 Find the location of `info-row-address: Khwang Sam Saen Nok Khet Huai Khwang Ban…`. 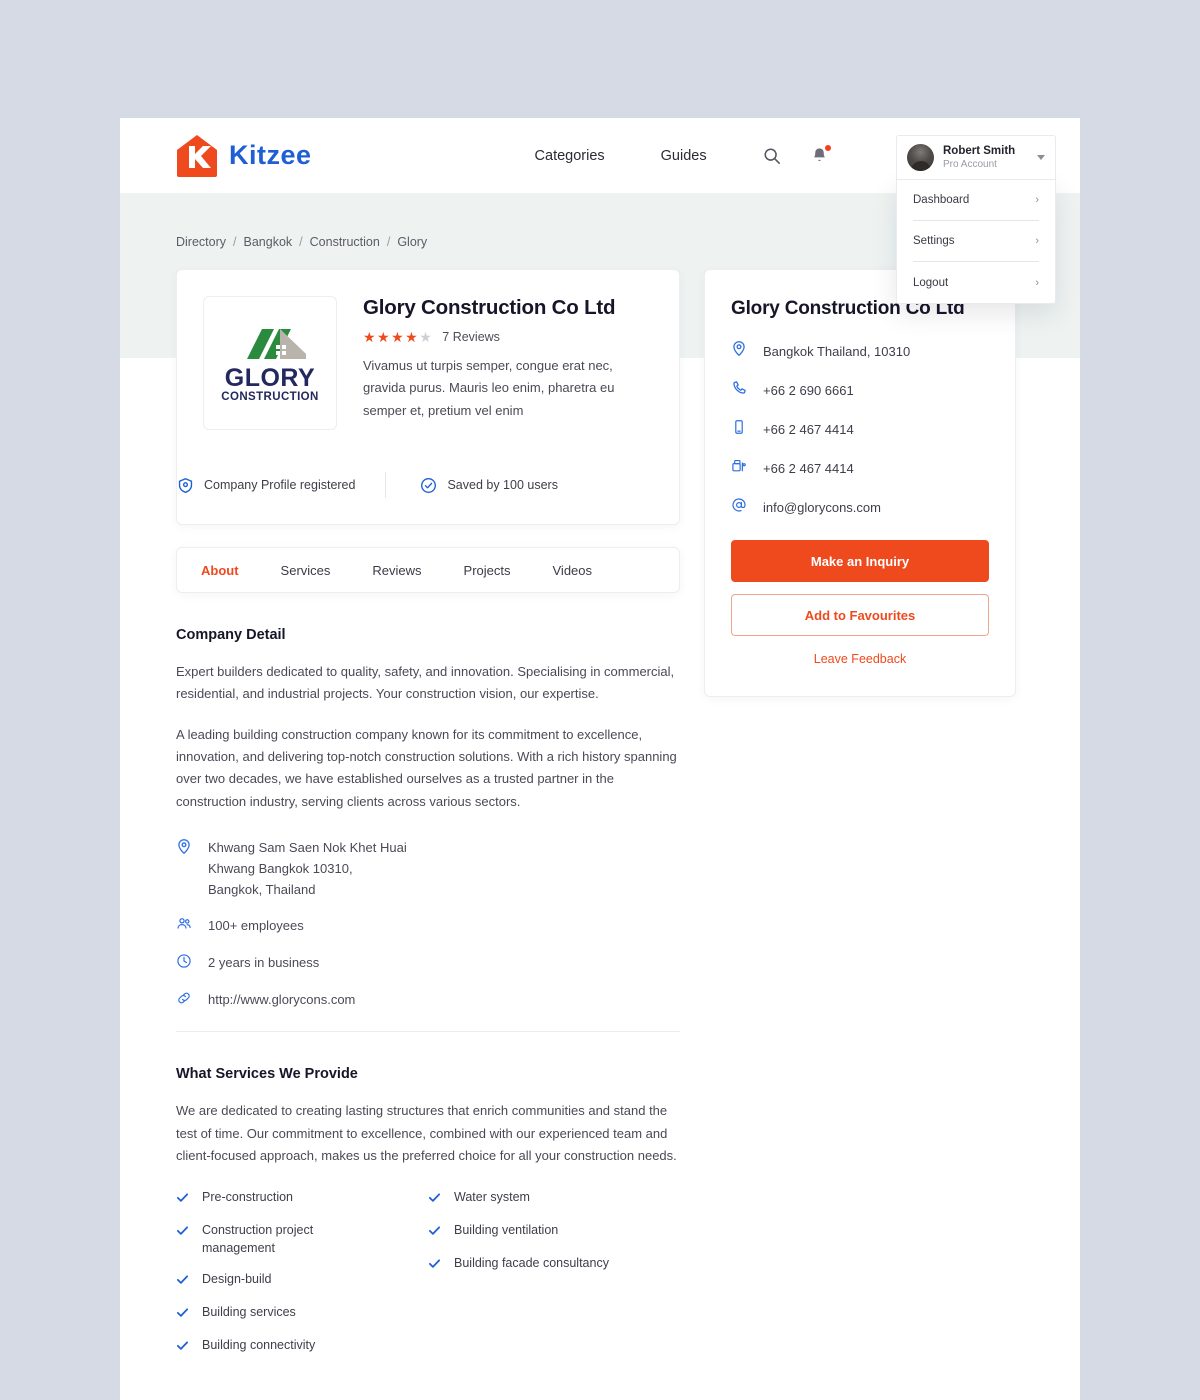

info-row-address: Khwang Sam Saen Nok Khet Huai Khwang Ban… is located at coordinates (428, 868).